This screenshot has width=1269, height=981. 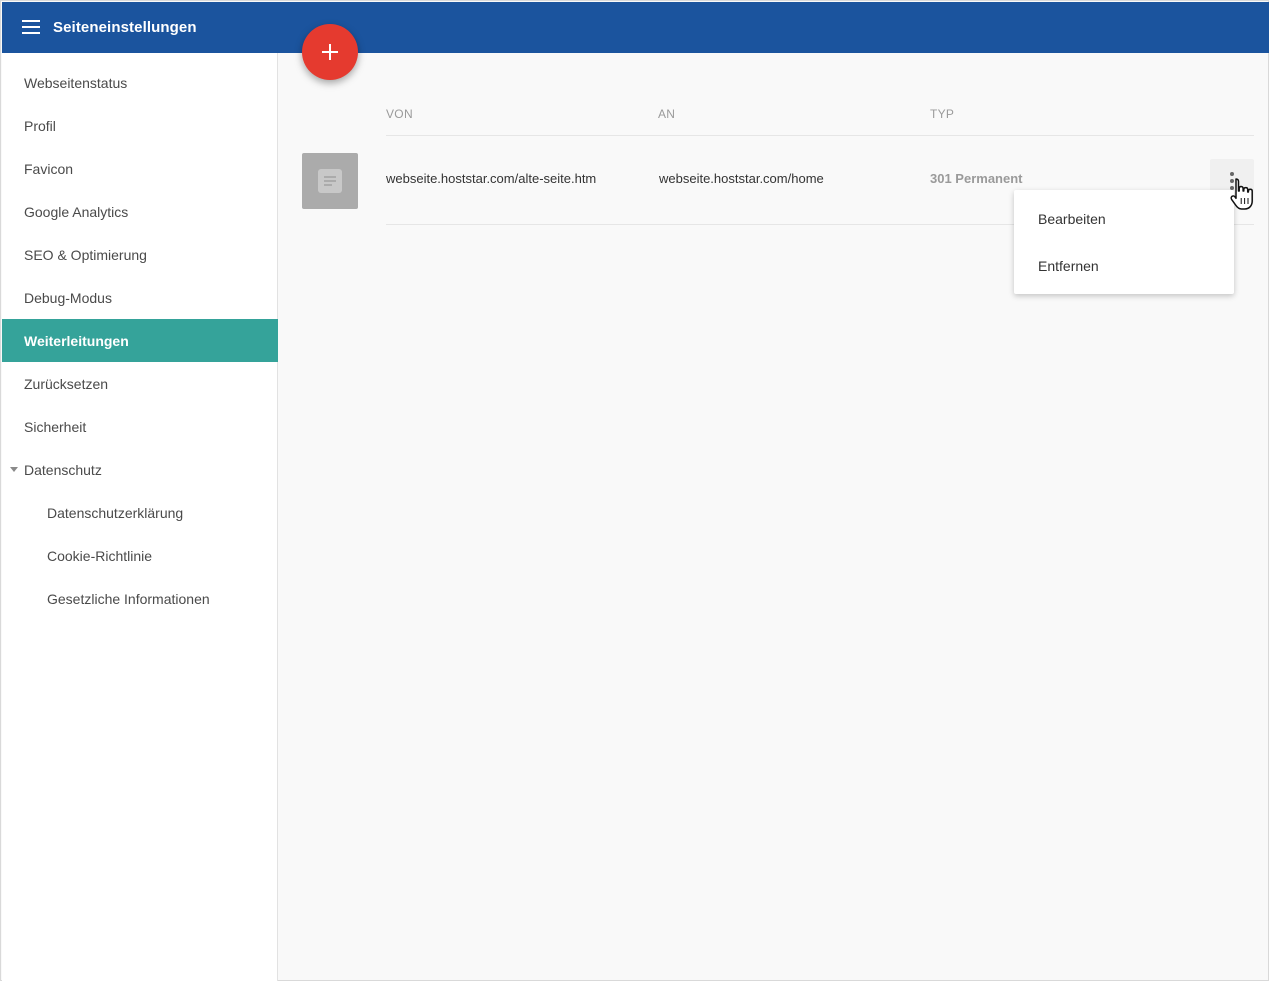 What do you see at coordinates (491, 178) in the screenshot?
I see `redirect-from: webseite.hoststar.com/alte-seite.htm` at bounding box center [491, 178].